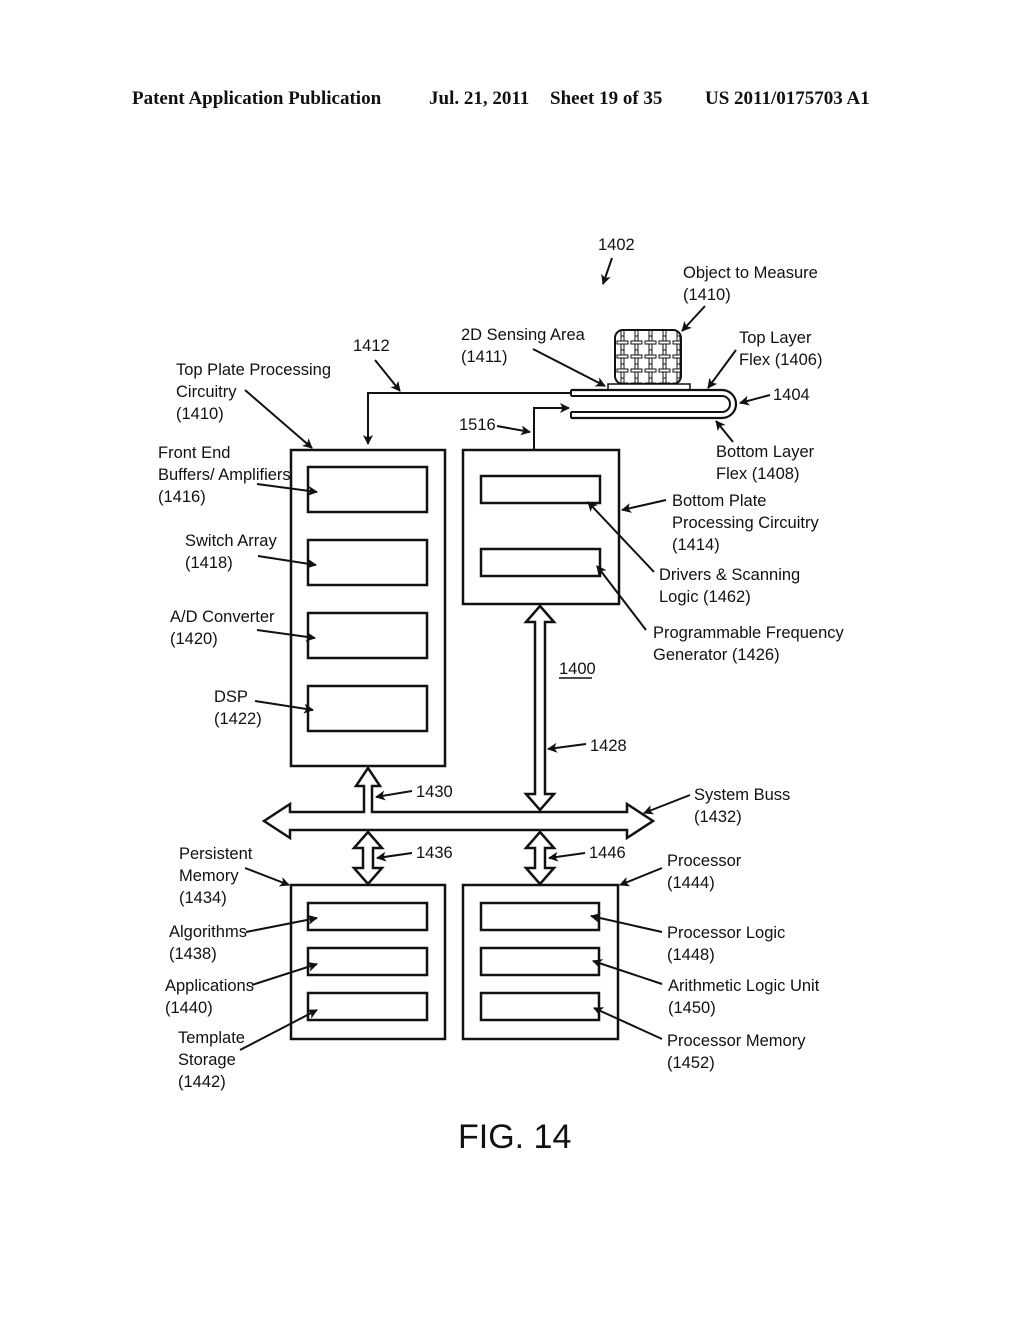 Image resolution: width=1024 pixels, height=1320 pixels. What do you see at coordinates (194, 453) in the screenshot?
I see `svg-text: Front End` at bounding box center [194, 453].